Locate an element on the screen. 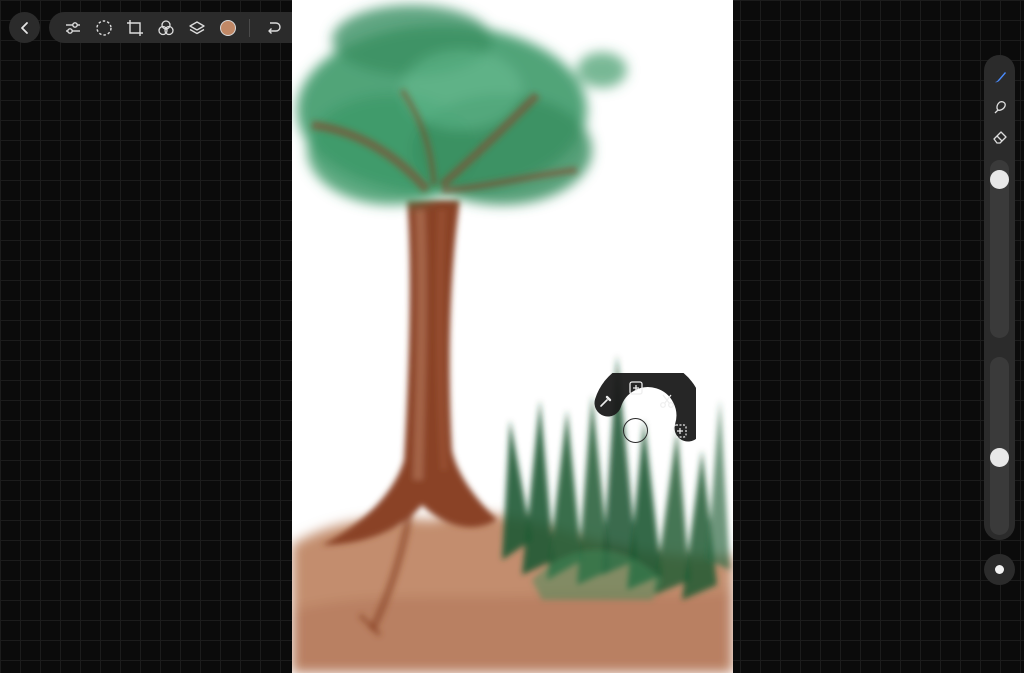  undo-icon is located at coordinates (274, 27).